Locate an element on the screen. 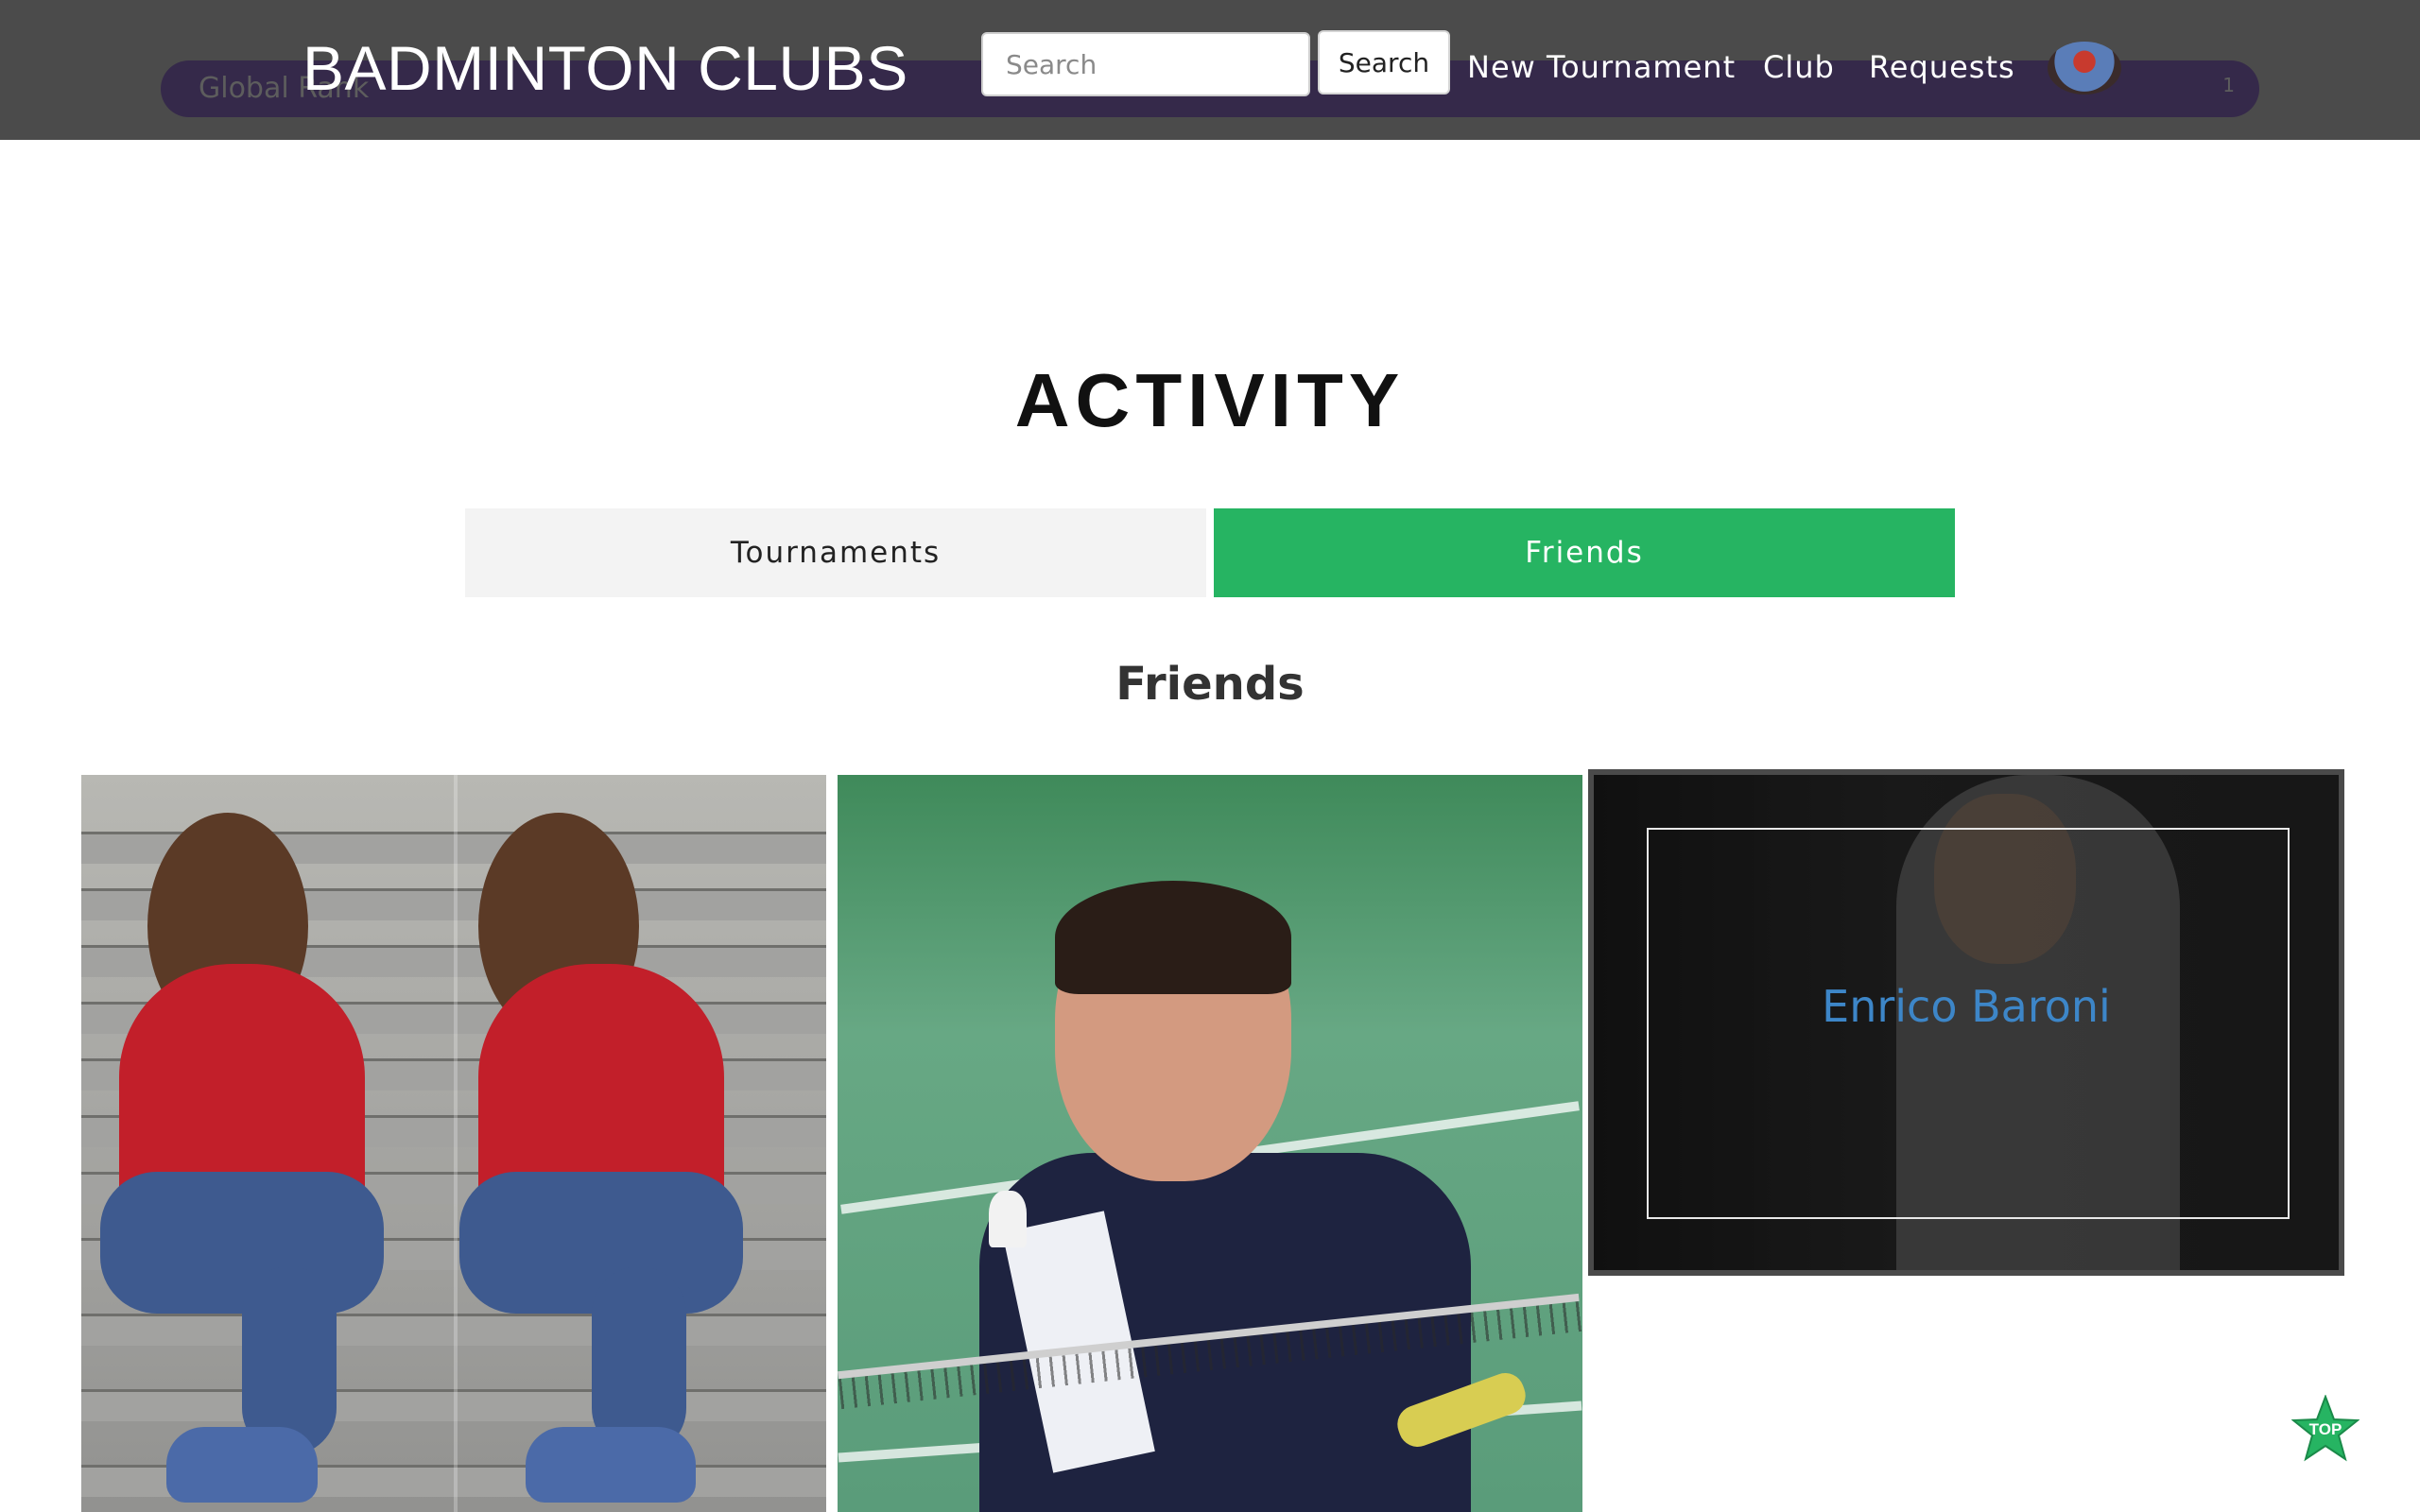 The image size is (2420, 1512). nav-club: Club is located at coordinates (1799, 67).